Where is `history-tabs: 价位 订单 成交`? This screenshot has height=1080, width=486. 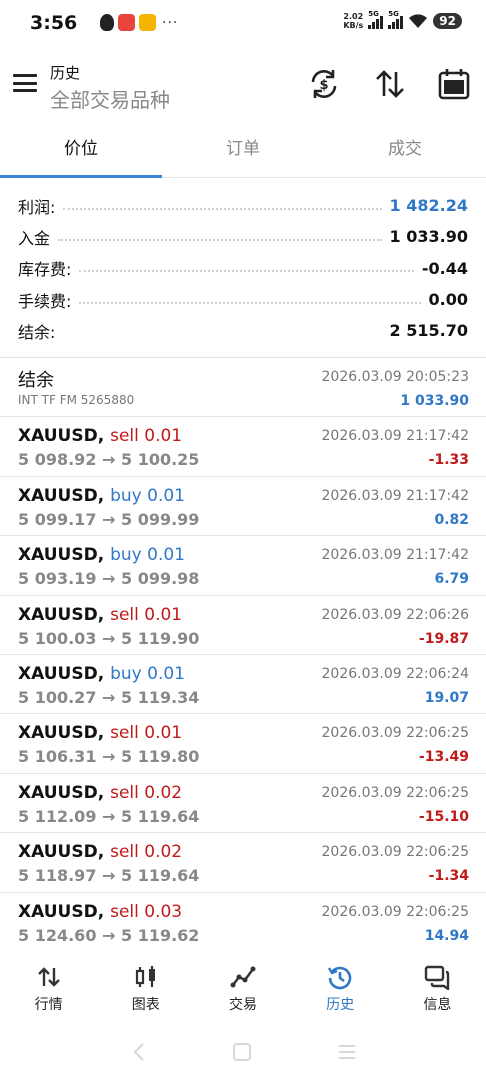
history-tabs: 价位 订单 成交 is located at coordinates (243, 152).